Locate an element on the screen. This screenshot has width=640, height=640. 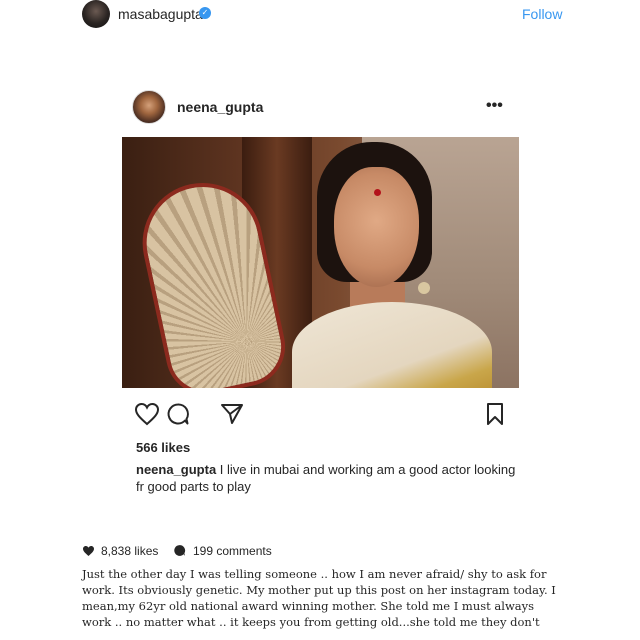
inner-likes-count: 566 likes is located at coordinates (163, 447).